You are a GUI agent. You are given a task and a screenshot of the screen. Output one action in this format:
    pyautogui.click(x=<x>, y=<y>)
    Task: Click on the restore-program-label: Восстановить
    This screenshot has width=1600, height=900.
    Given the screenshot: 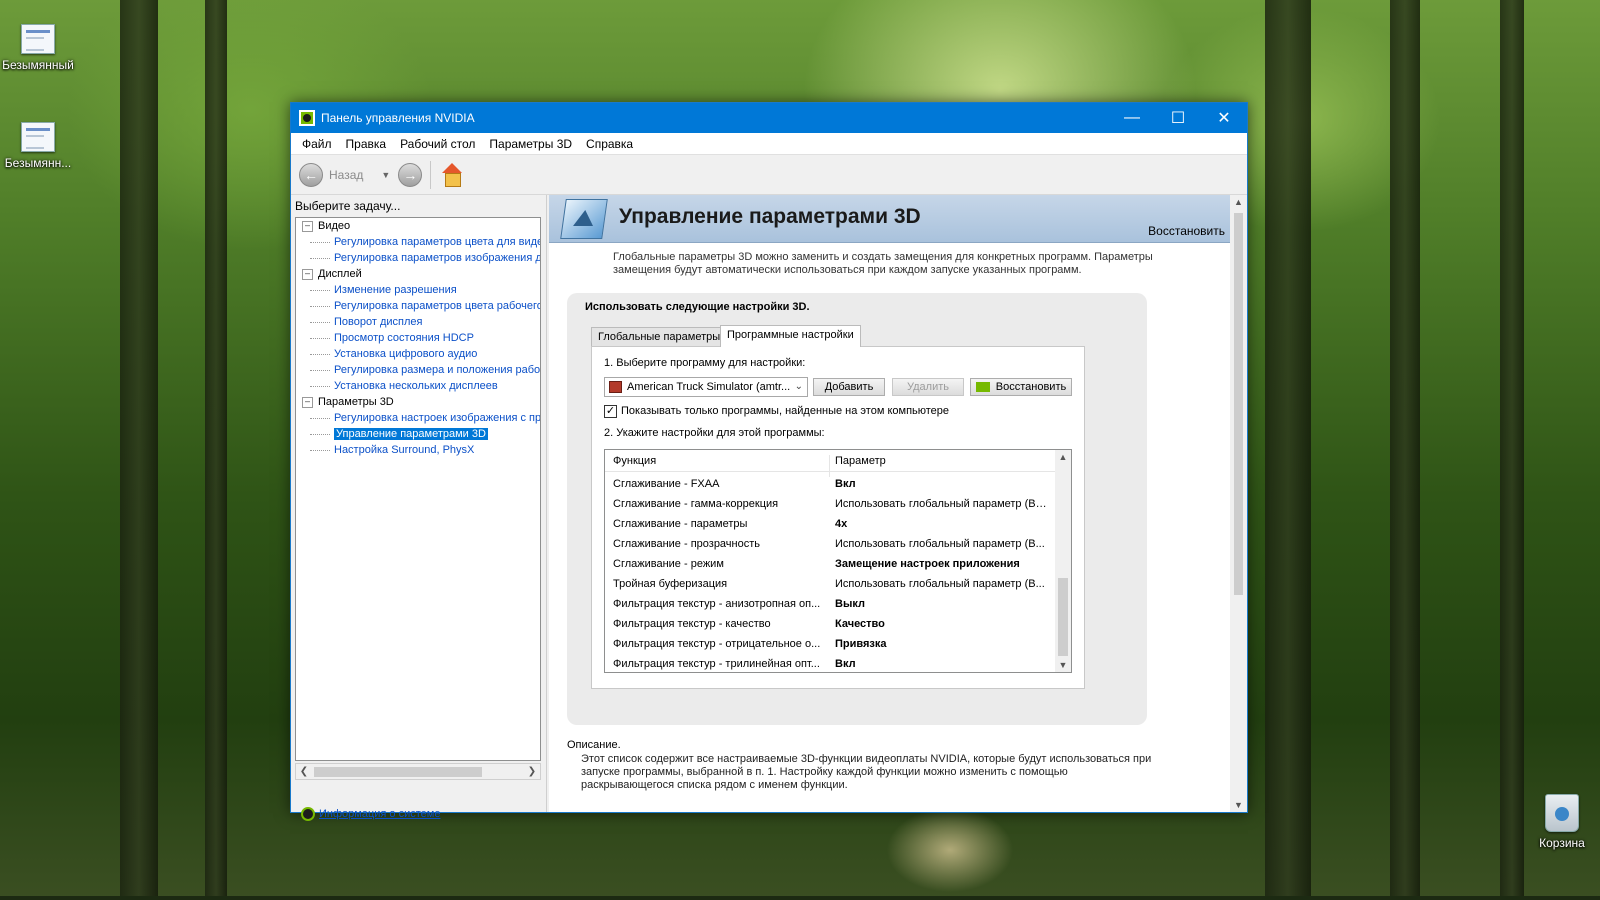 What is the action you would take?
    pyautogui.click(x=1031, y=387)
    